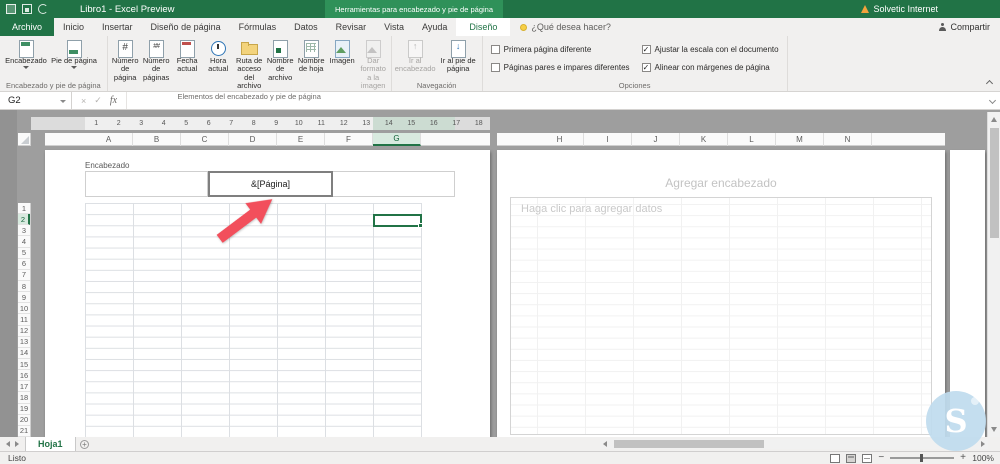 The width and height of the screenshot is (1000, 464). What do you see at coordinates (24, 398) in the screenshot?
I see `row-header-18: 18` at bounding box center [24, 398].